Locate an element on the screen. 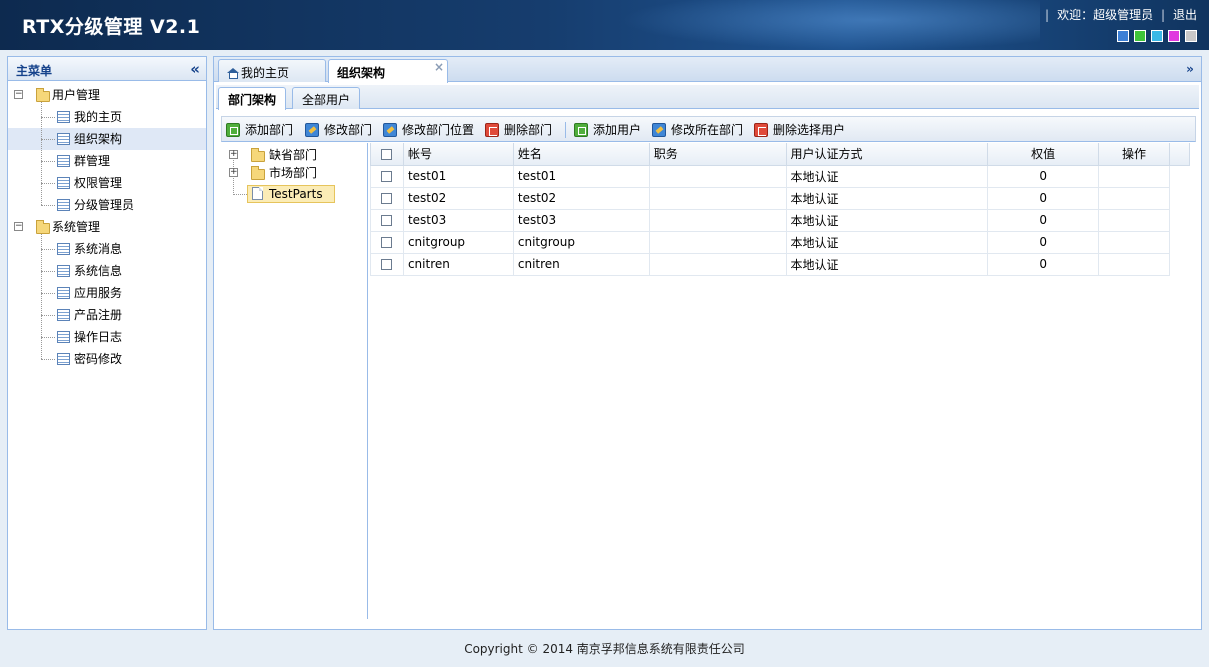  col-account: 帐号 is located at coordinates (458, 154).